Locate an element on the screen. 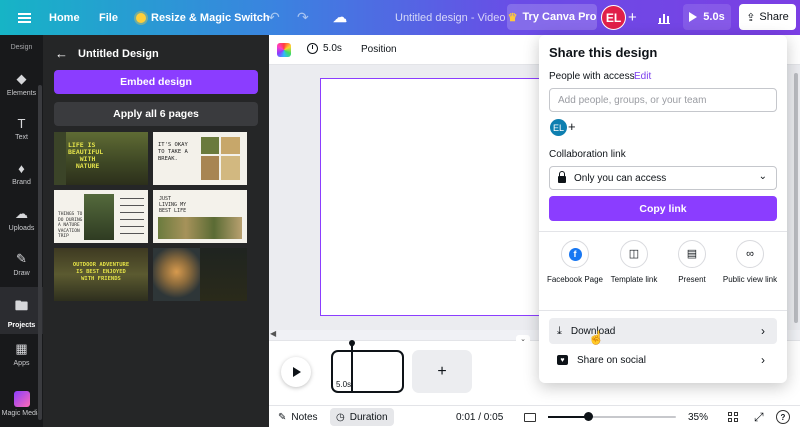 The width and height of the screenshot is (800, 427). play-preview-button: 5.0s is located at coordinates (707, 17).